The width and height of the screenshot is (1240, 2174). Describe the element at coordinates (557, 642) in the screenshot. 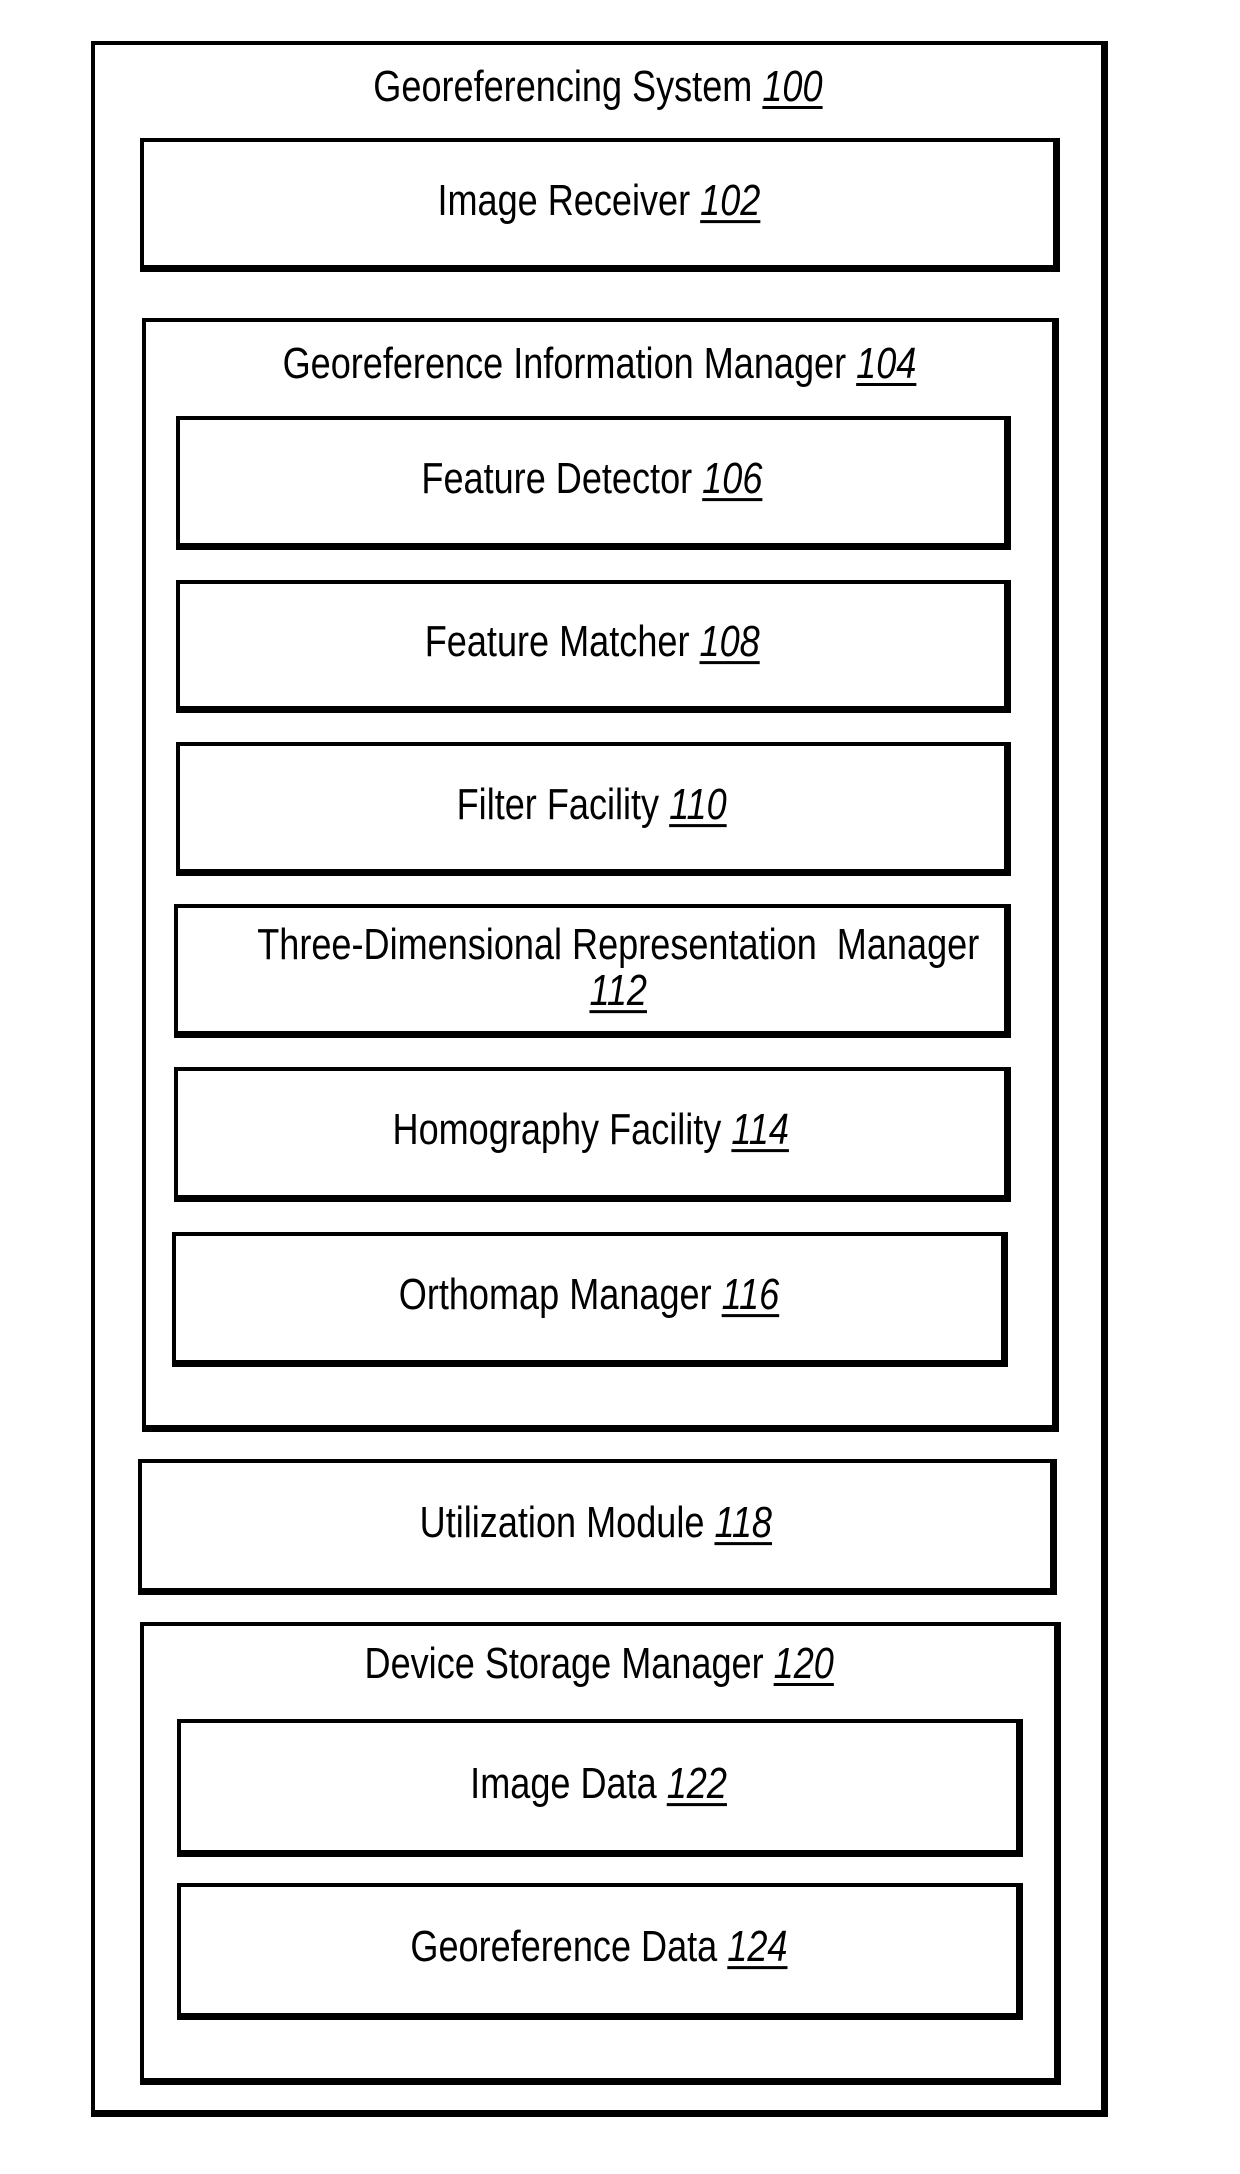

I see `feature-matcher-name: Feature Matcher` at that location.